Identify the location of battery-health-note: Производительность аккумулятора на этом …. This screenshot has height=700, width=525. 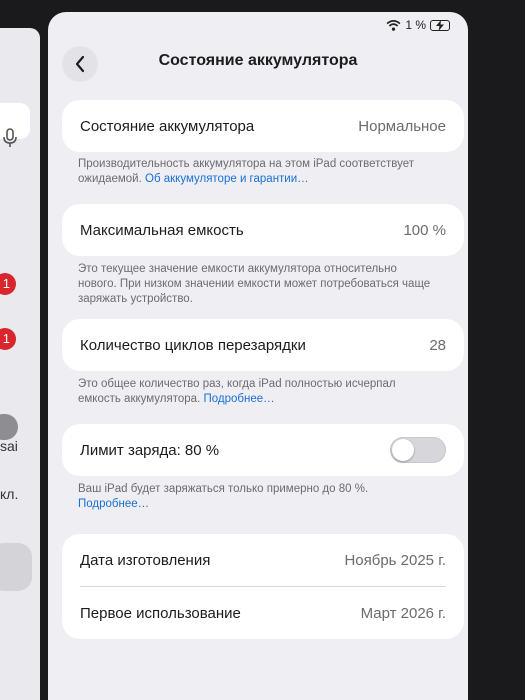
(258, 172).